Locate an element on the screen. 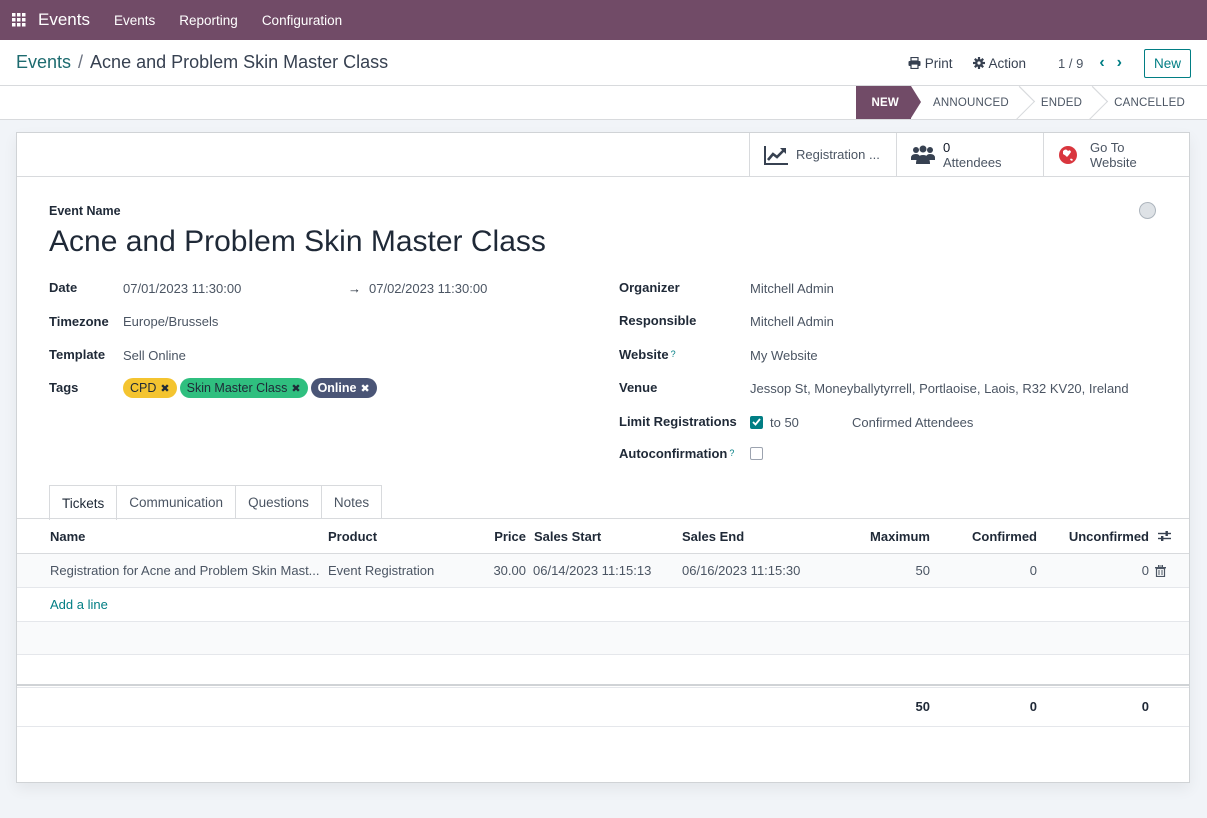  organizer-field: Mitchell Admin is located at coordinates (792, 288).